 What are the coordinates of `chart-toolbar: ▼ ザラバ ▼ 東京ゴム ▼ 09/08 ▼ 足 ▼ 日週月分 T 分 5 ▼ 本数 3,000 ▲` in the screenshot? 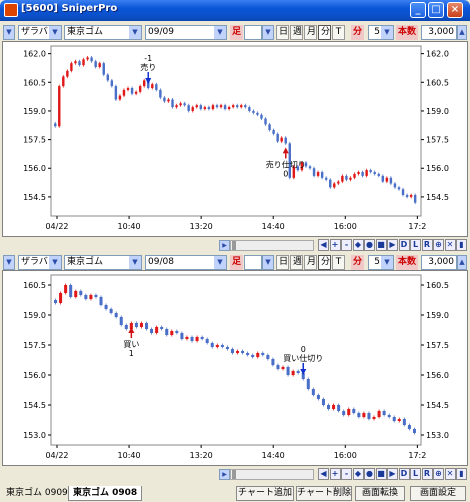 It's located at (235, 262).